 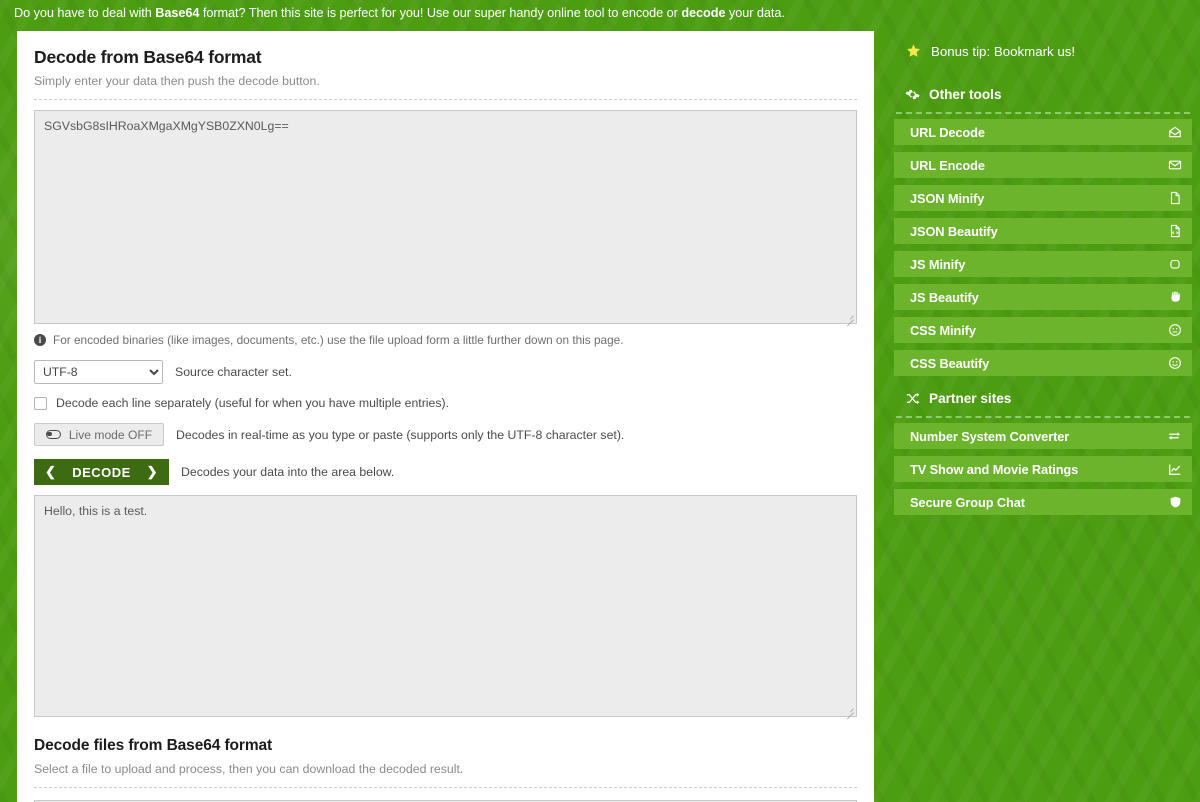 I want to click on sidebar-item-label: JSON Beautify, so click(x=954, y=231).